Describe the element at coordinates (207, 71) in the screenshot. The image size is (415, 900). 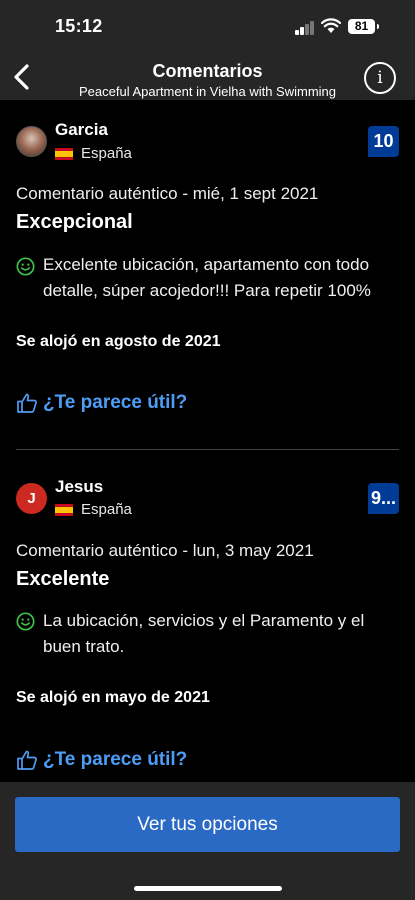
I see `page-title: Comentarios` at that location.